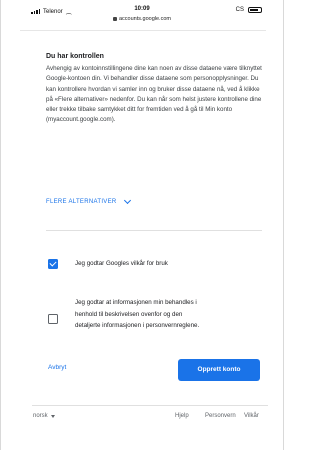 This screenshot has height=450, width=320. I want to click on address-bar: accounts.google.com, so click(142, 19).